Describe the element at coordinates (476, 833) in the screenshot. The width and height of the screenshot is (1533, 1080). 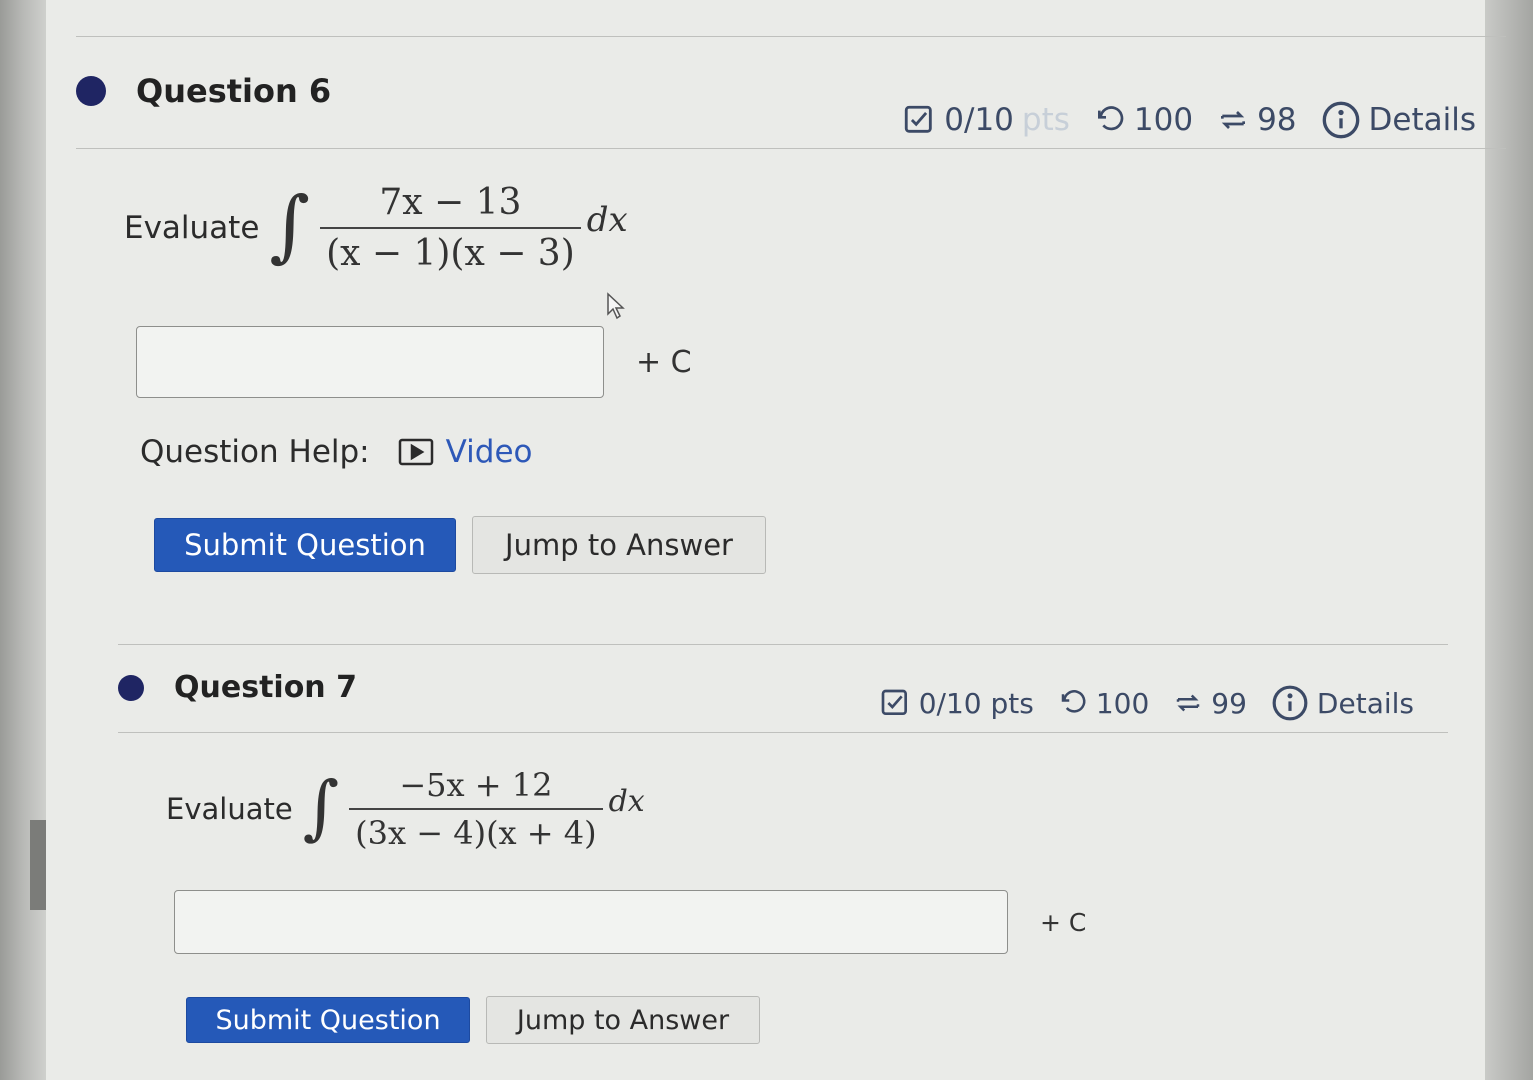
I see `denominator: (3x − 4)(x + 4)` at that location.